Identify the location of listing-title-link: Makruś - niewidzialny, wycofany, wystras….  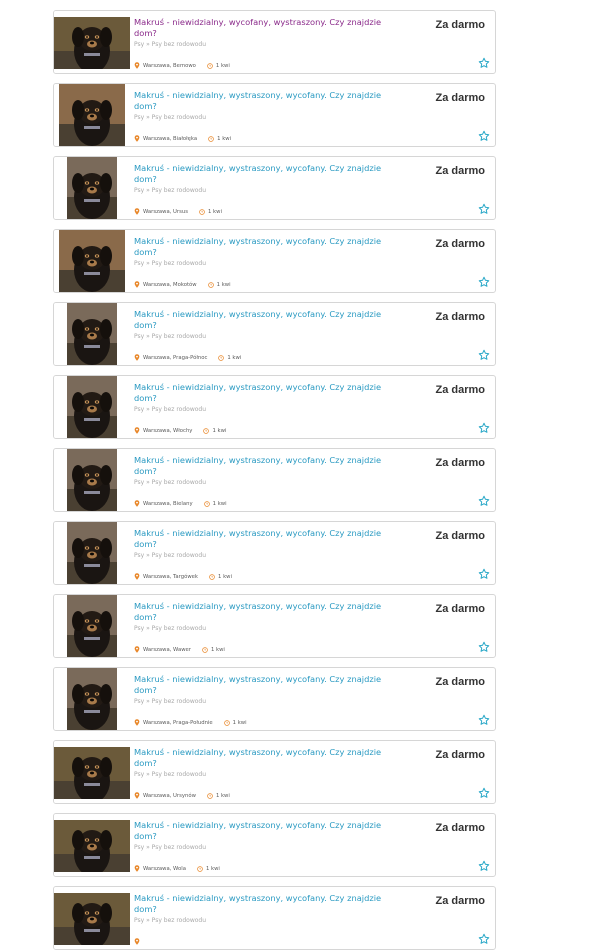
(259, 27).